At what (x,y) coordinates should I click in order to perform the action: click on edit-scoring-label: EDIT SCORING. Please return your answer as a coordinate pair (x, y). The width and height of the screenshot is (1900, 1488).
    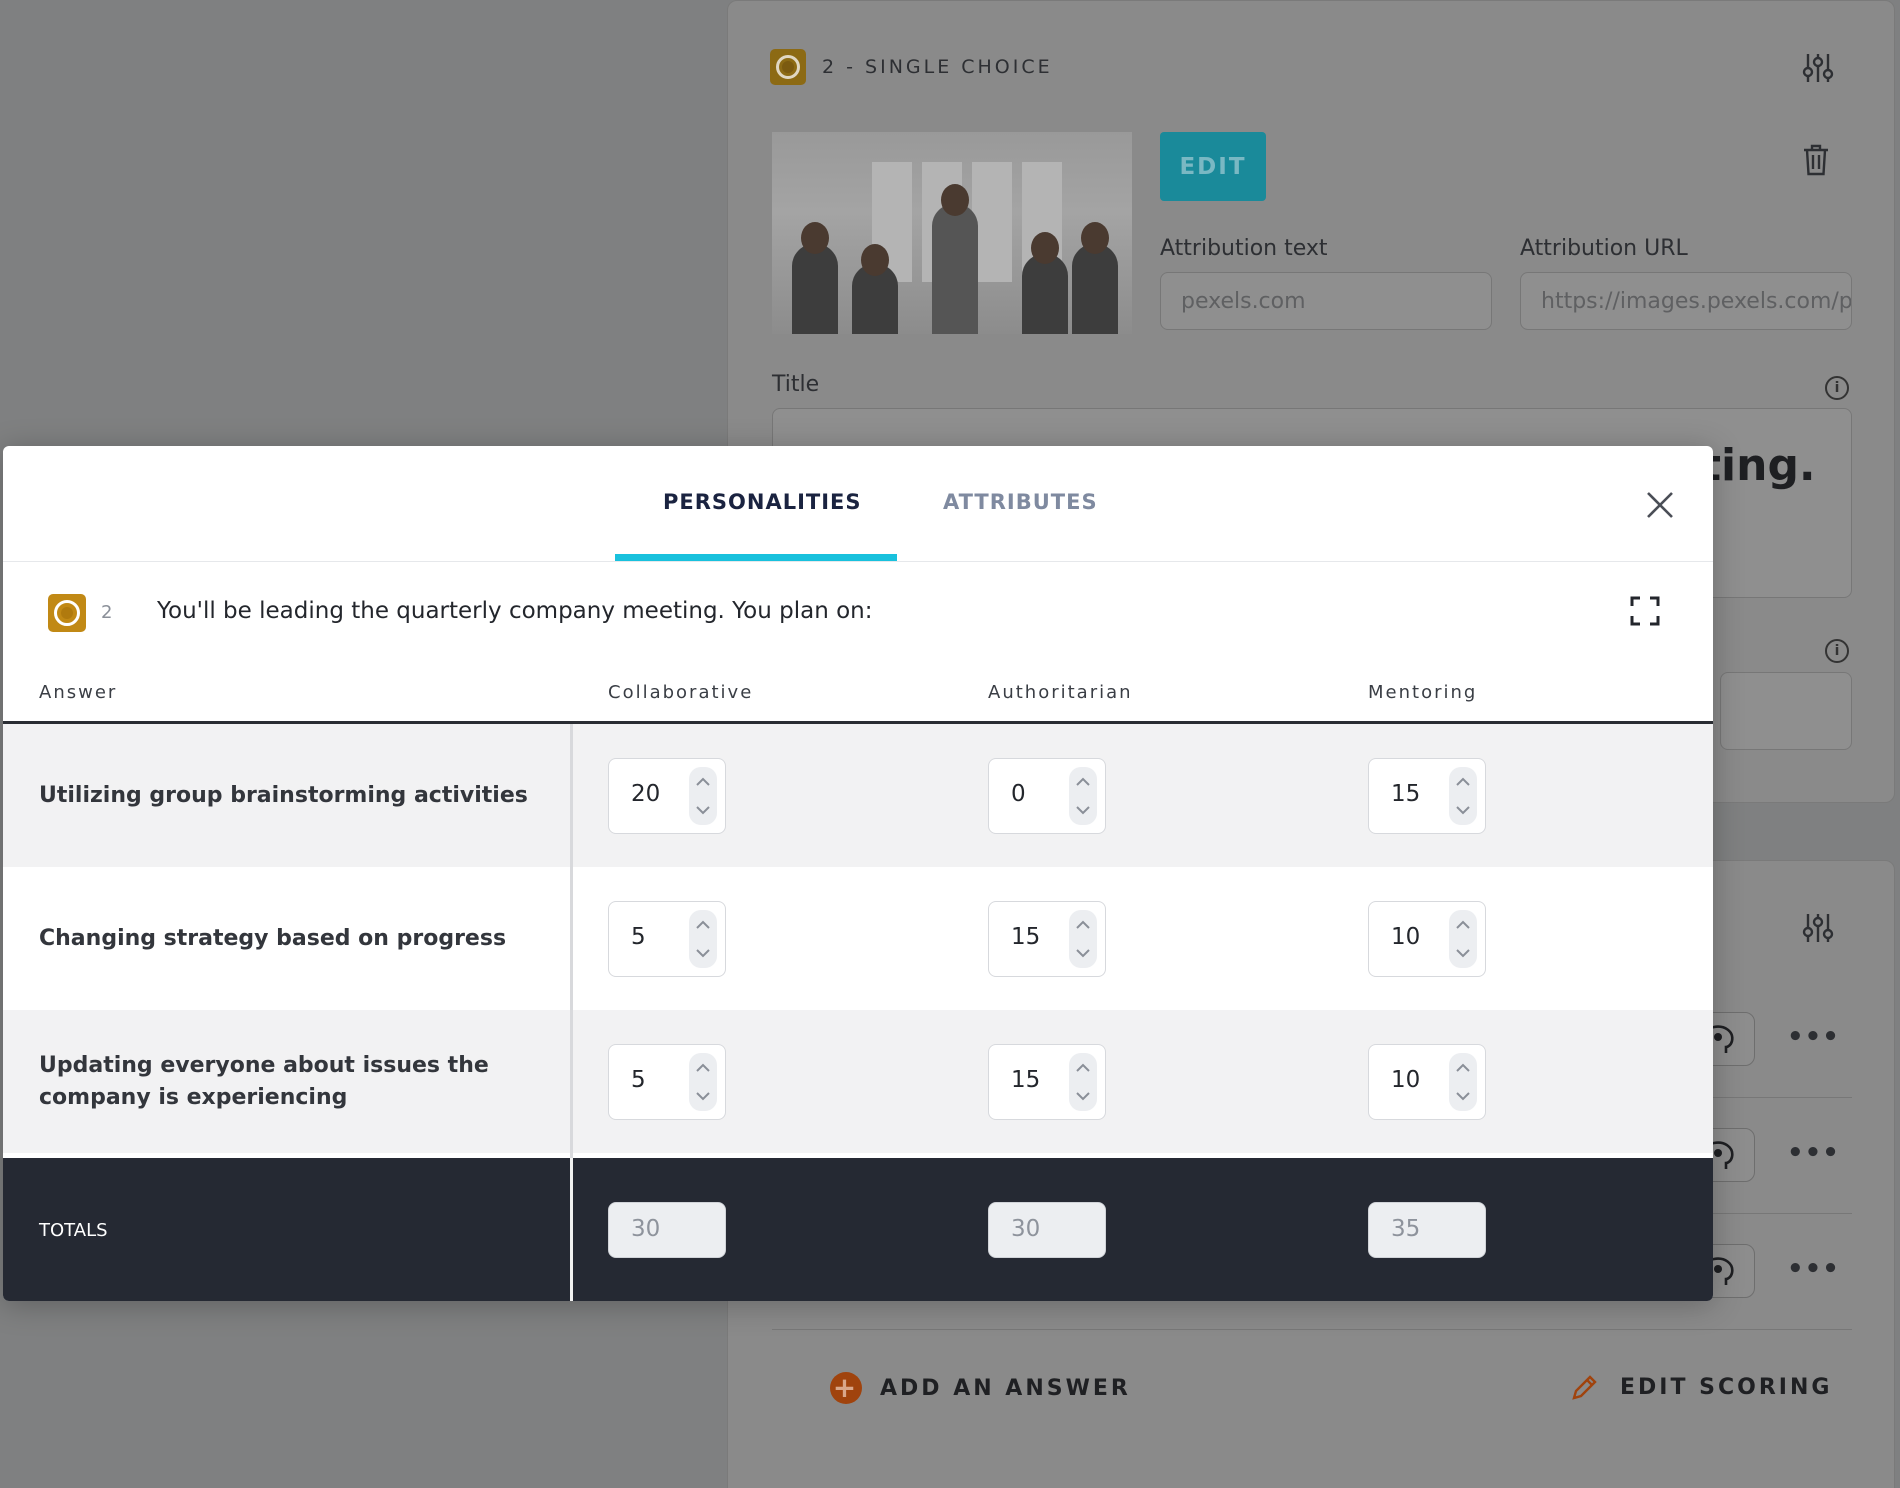
    Looking at the image, I should click on (1726, 1387).